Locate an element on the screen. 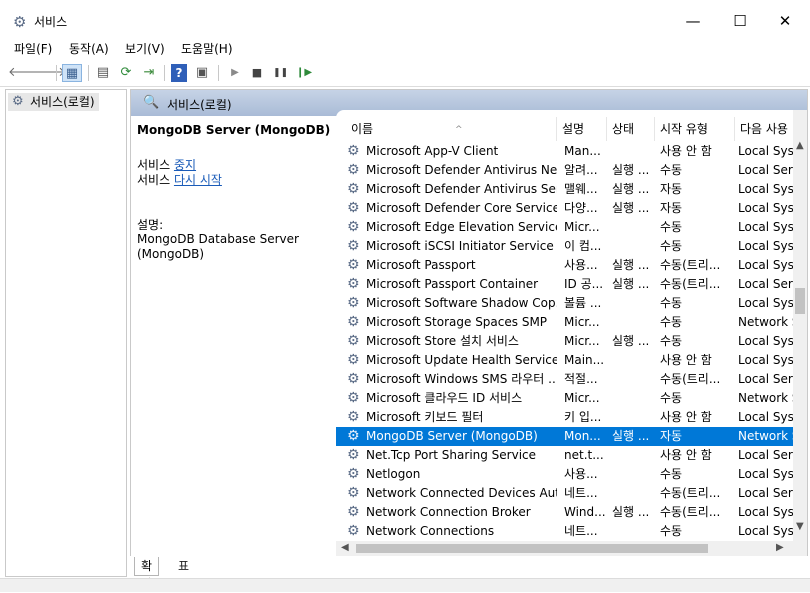  minimize-button: — is located at coordinates (693, 21).